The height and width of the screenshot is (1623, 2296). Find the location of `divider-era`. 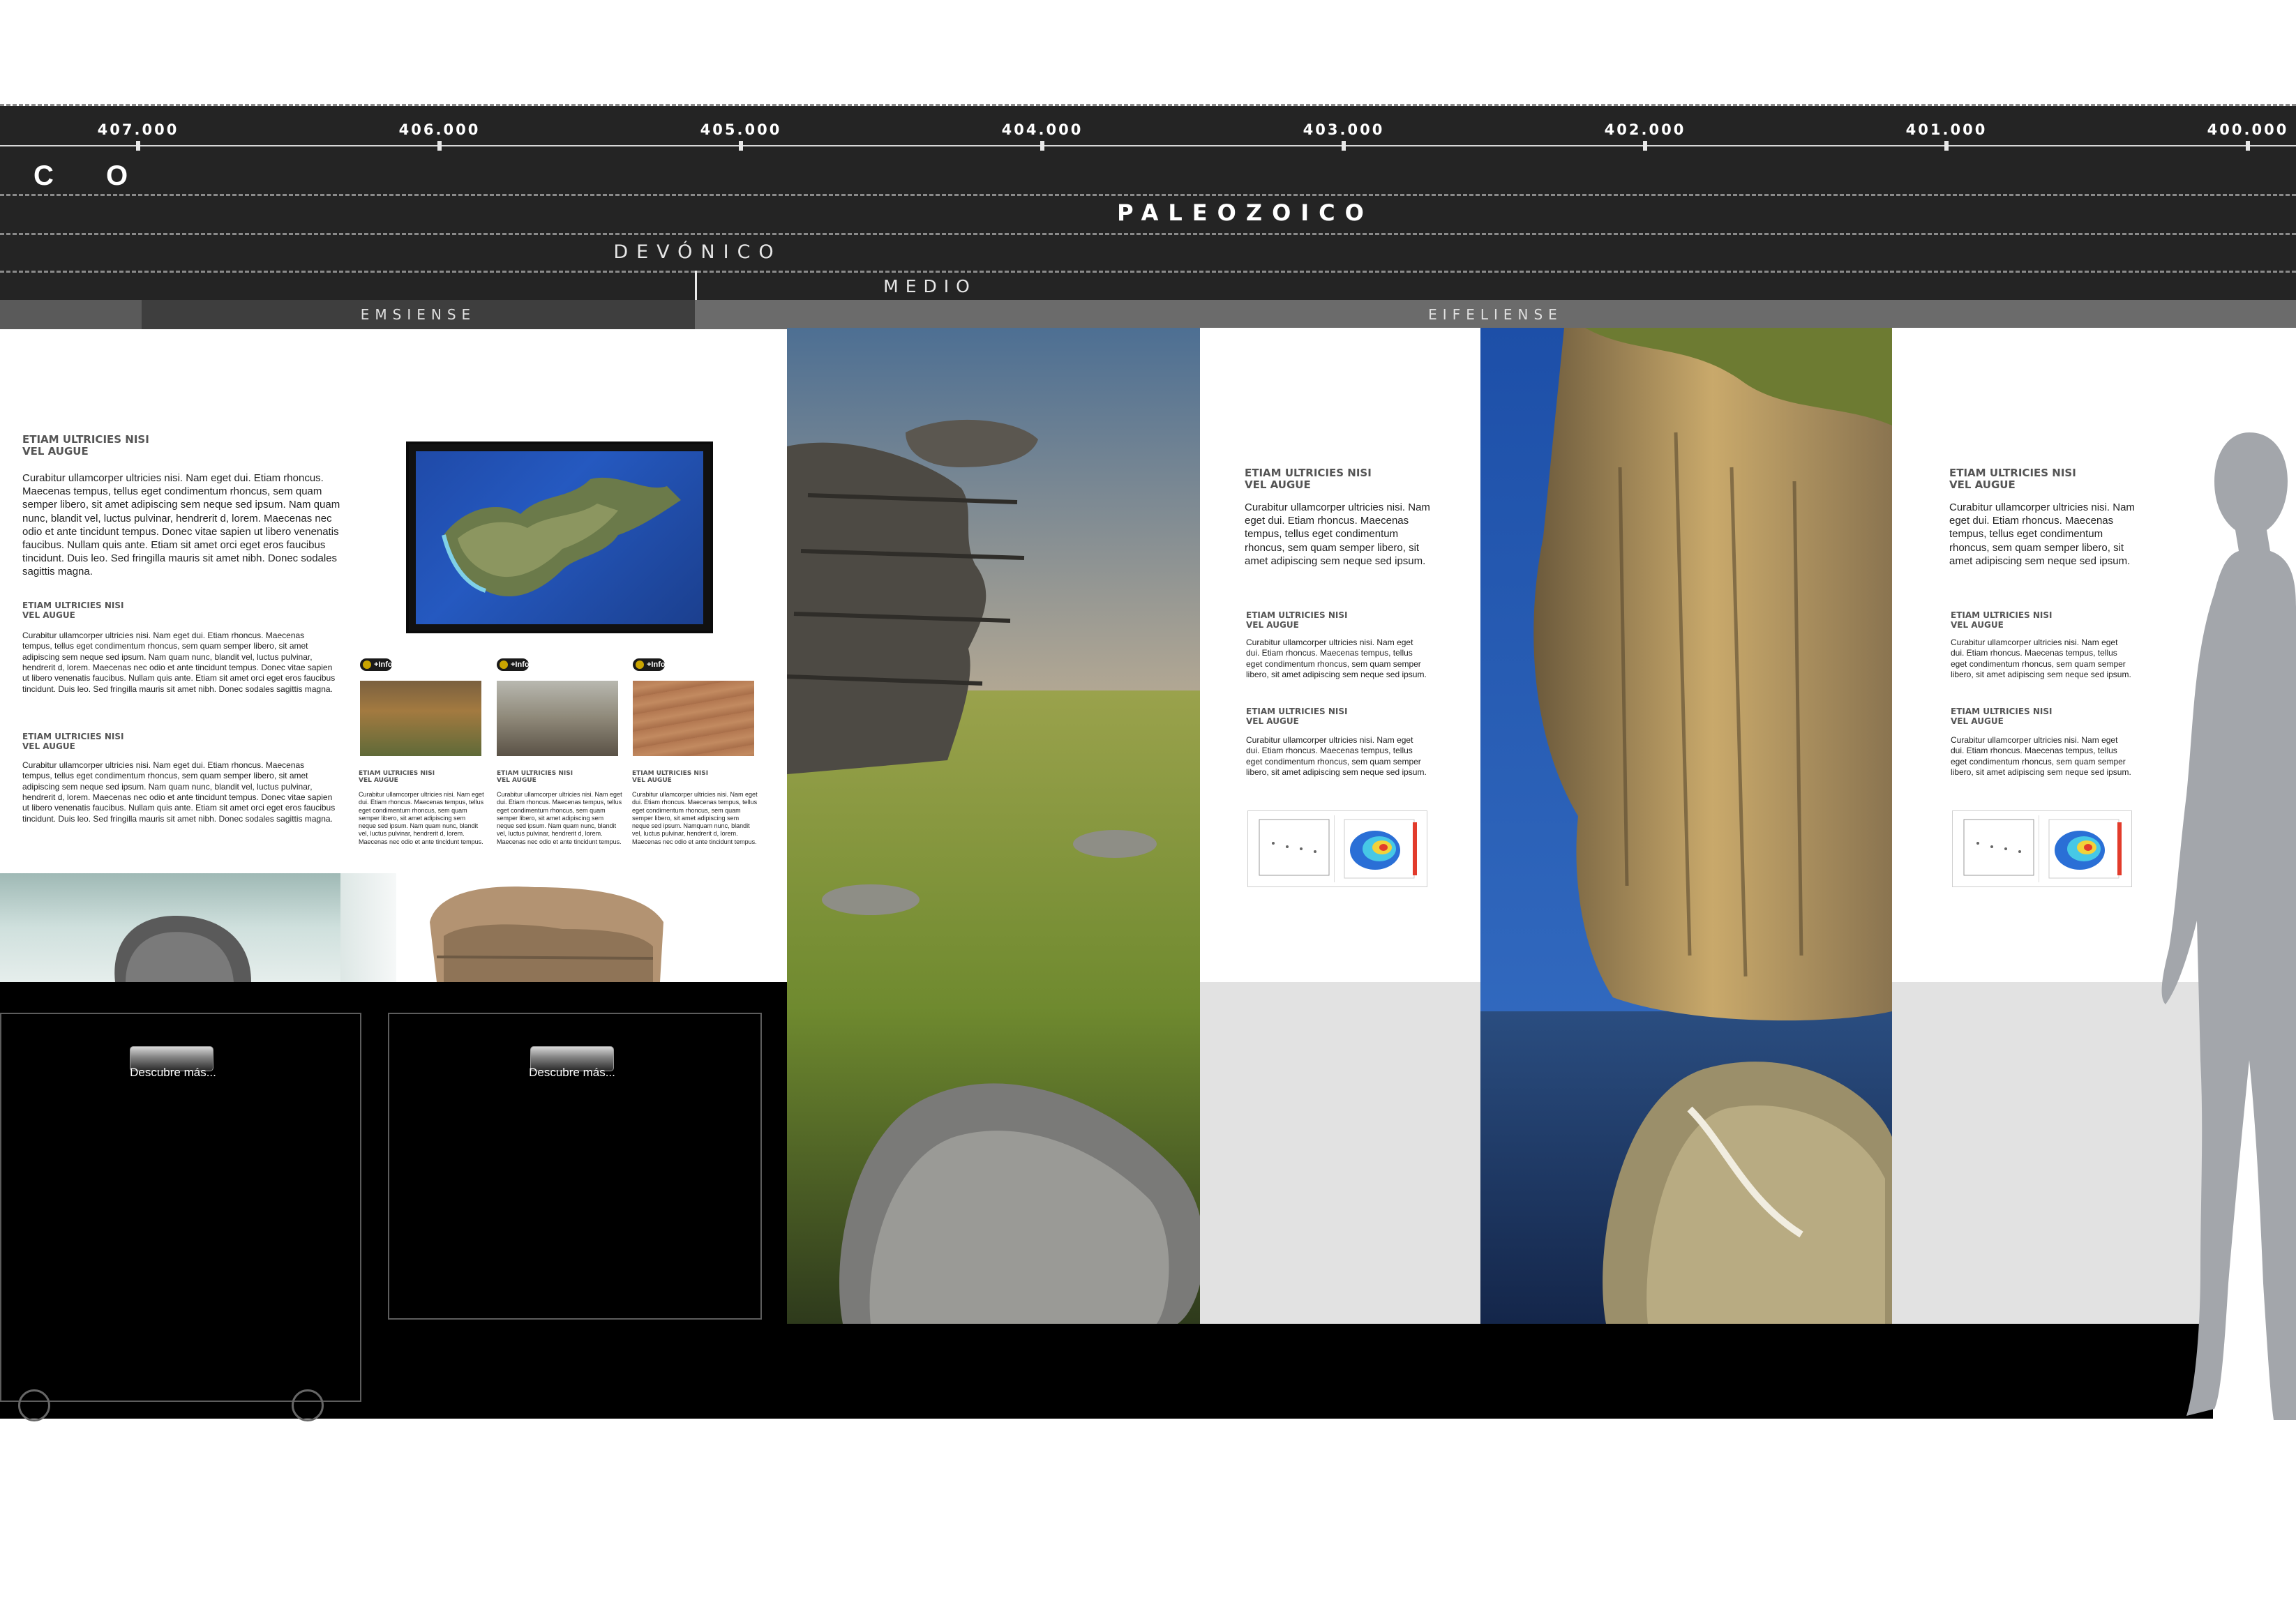

divider-era is located at coordinates (1148, 195).